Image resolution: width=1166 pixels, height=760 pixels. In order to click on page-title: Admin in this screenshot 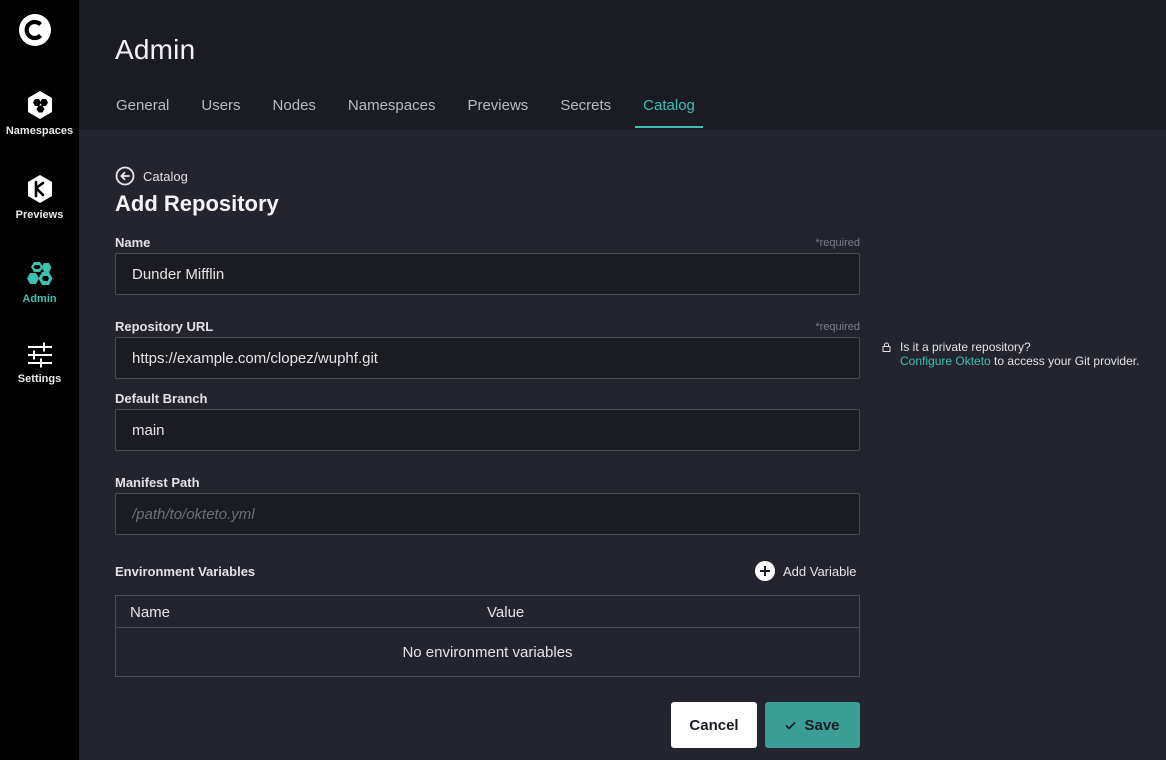, I will do `click(155, 49)`.